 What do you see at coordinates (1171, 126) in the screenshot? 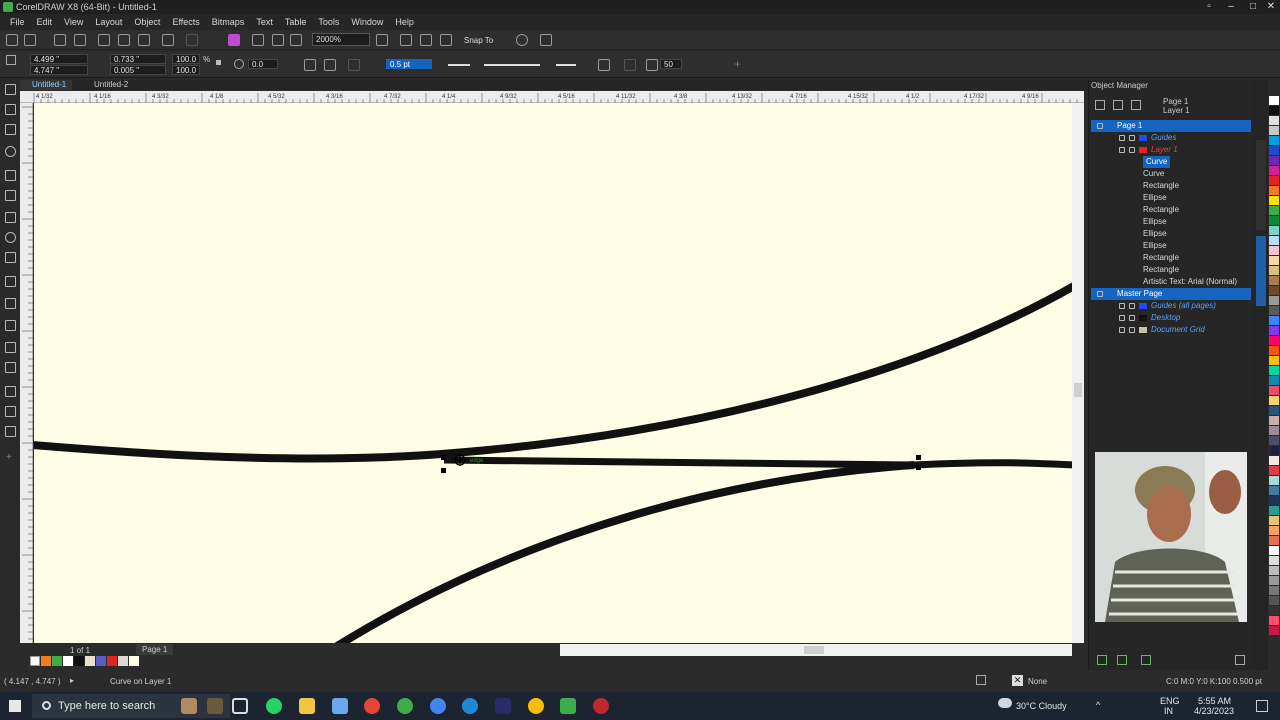
I see `object-tree-row: Page 1` at bounding box center [1171, 126].